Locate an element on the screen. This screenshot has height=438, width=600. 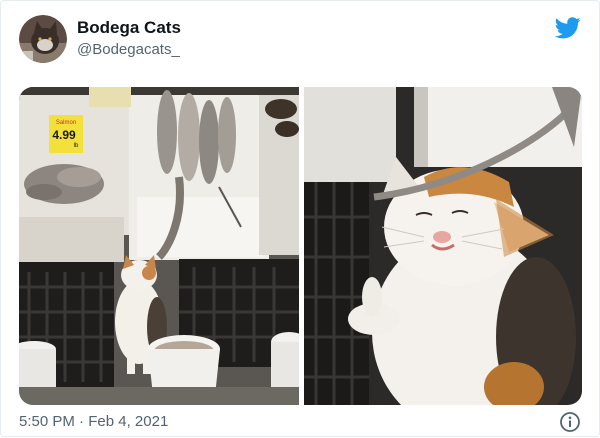
price-sign-unit: lb is located at coordinates (76, 146).